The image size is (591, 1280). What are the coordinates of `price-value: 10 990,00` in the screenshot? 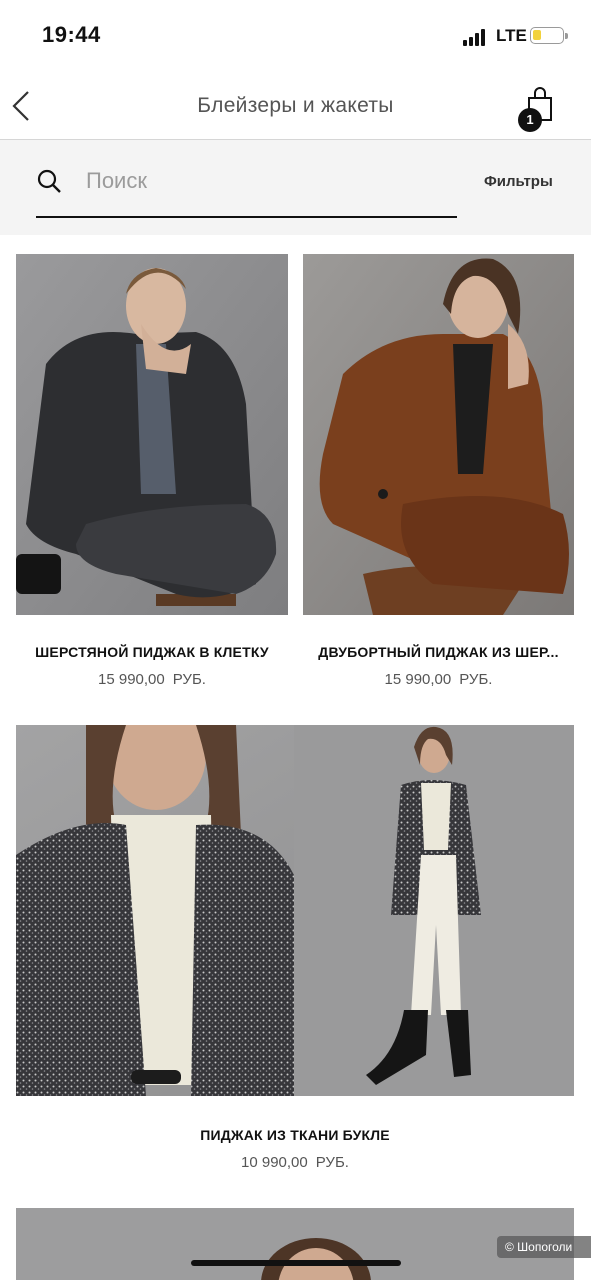 It's located at (274, 1162).